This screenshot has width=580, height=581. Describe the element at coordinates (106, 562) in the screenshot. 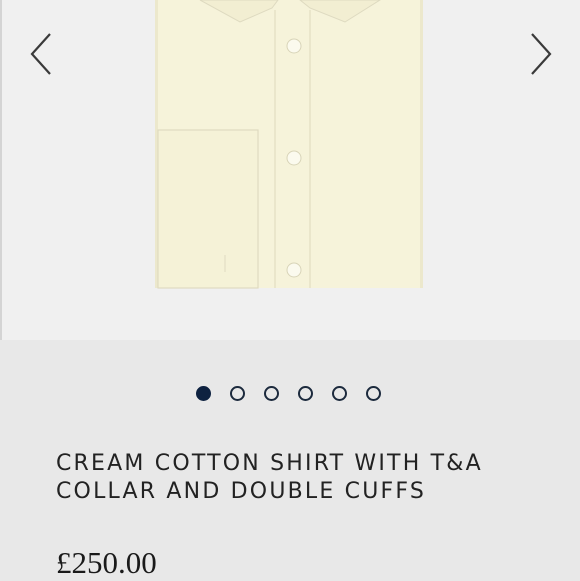

I see `product-price: £250.00` at that location.